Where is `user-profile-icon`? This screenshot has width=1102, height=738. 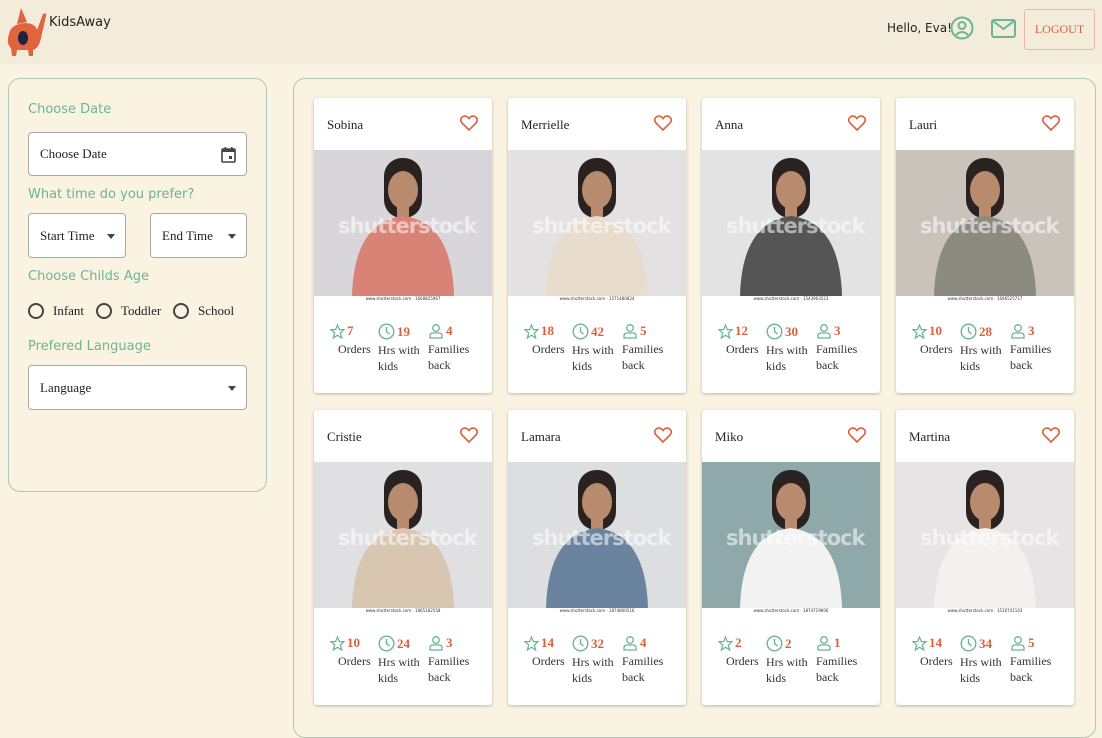 user-profile-icon is located at coordinates (962, 28).